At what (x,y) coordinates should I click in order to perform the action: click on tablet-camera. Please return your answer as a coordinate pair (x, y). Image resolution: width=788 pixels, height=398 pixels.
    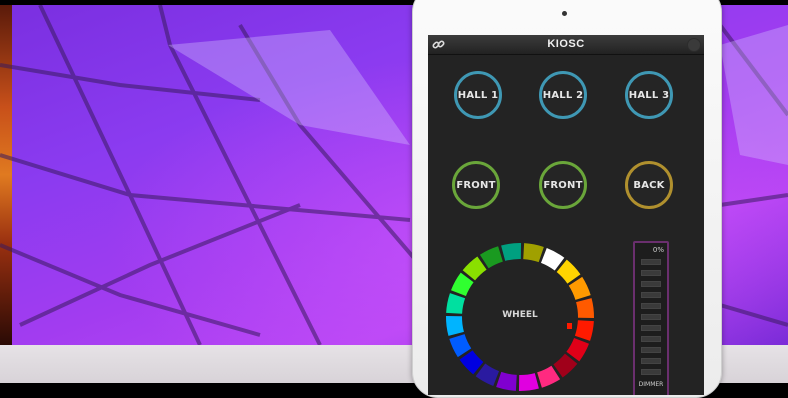
    Looking at the image, I should click on (564, 13).